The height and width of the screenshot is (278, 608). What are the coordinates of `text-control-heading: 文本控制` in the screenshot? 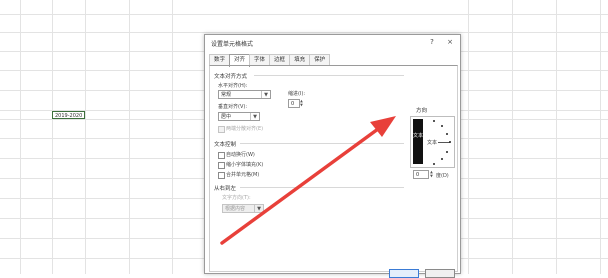 It's located at (225, 145).